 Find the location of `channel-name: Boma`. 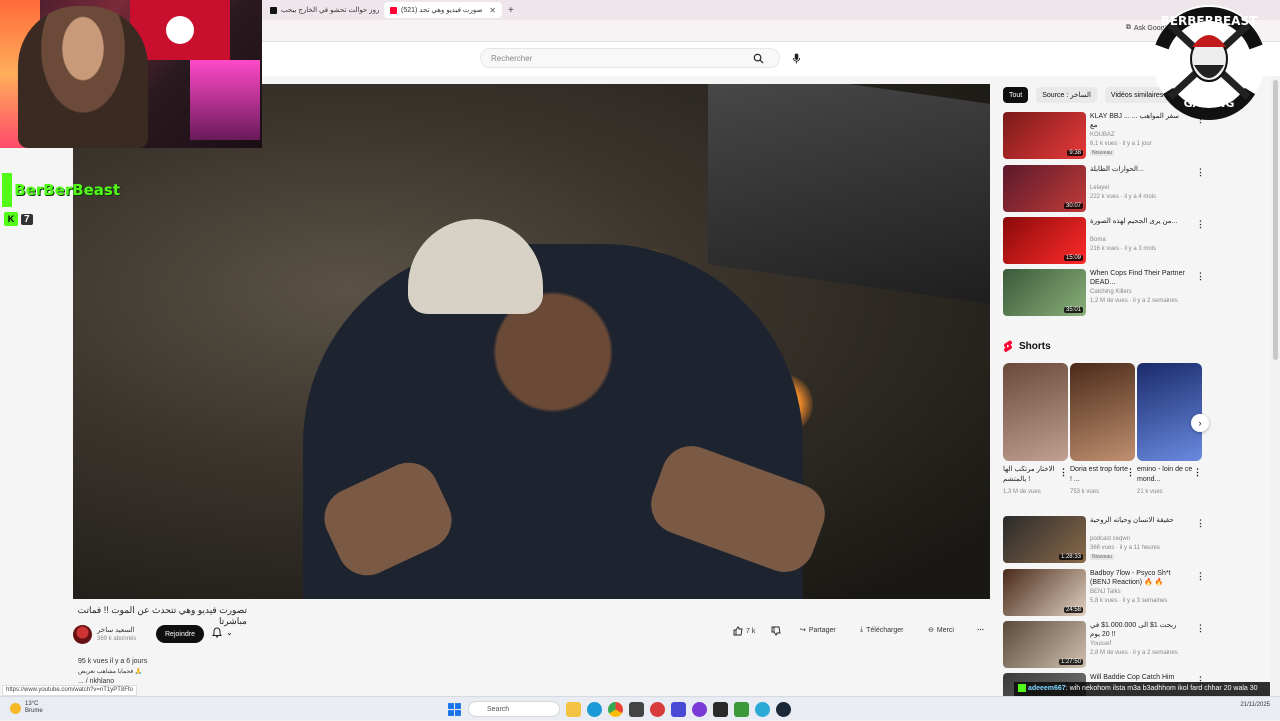

channel-name: Boma is located at coordinates (1098, 240).